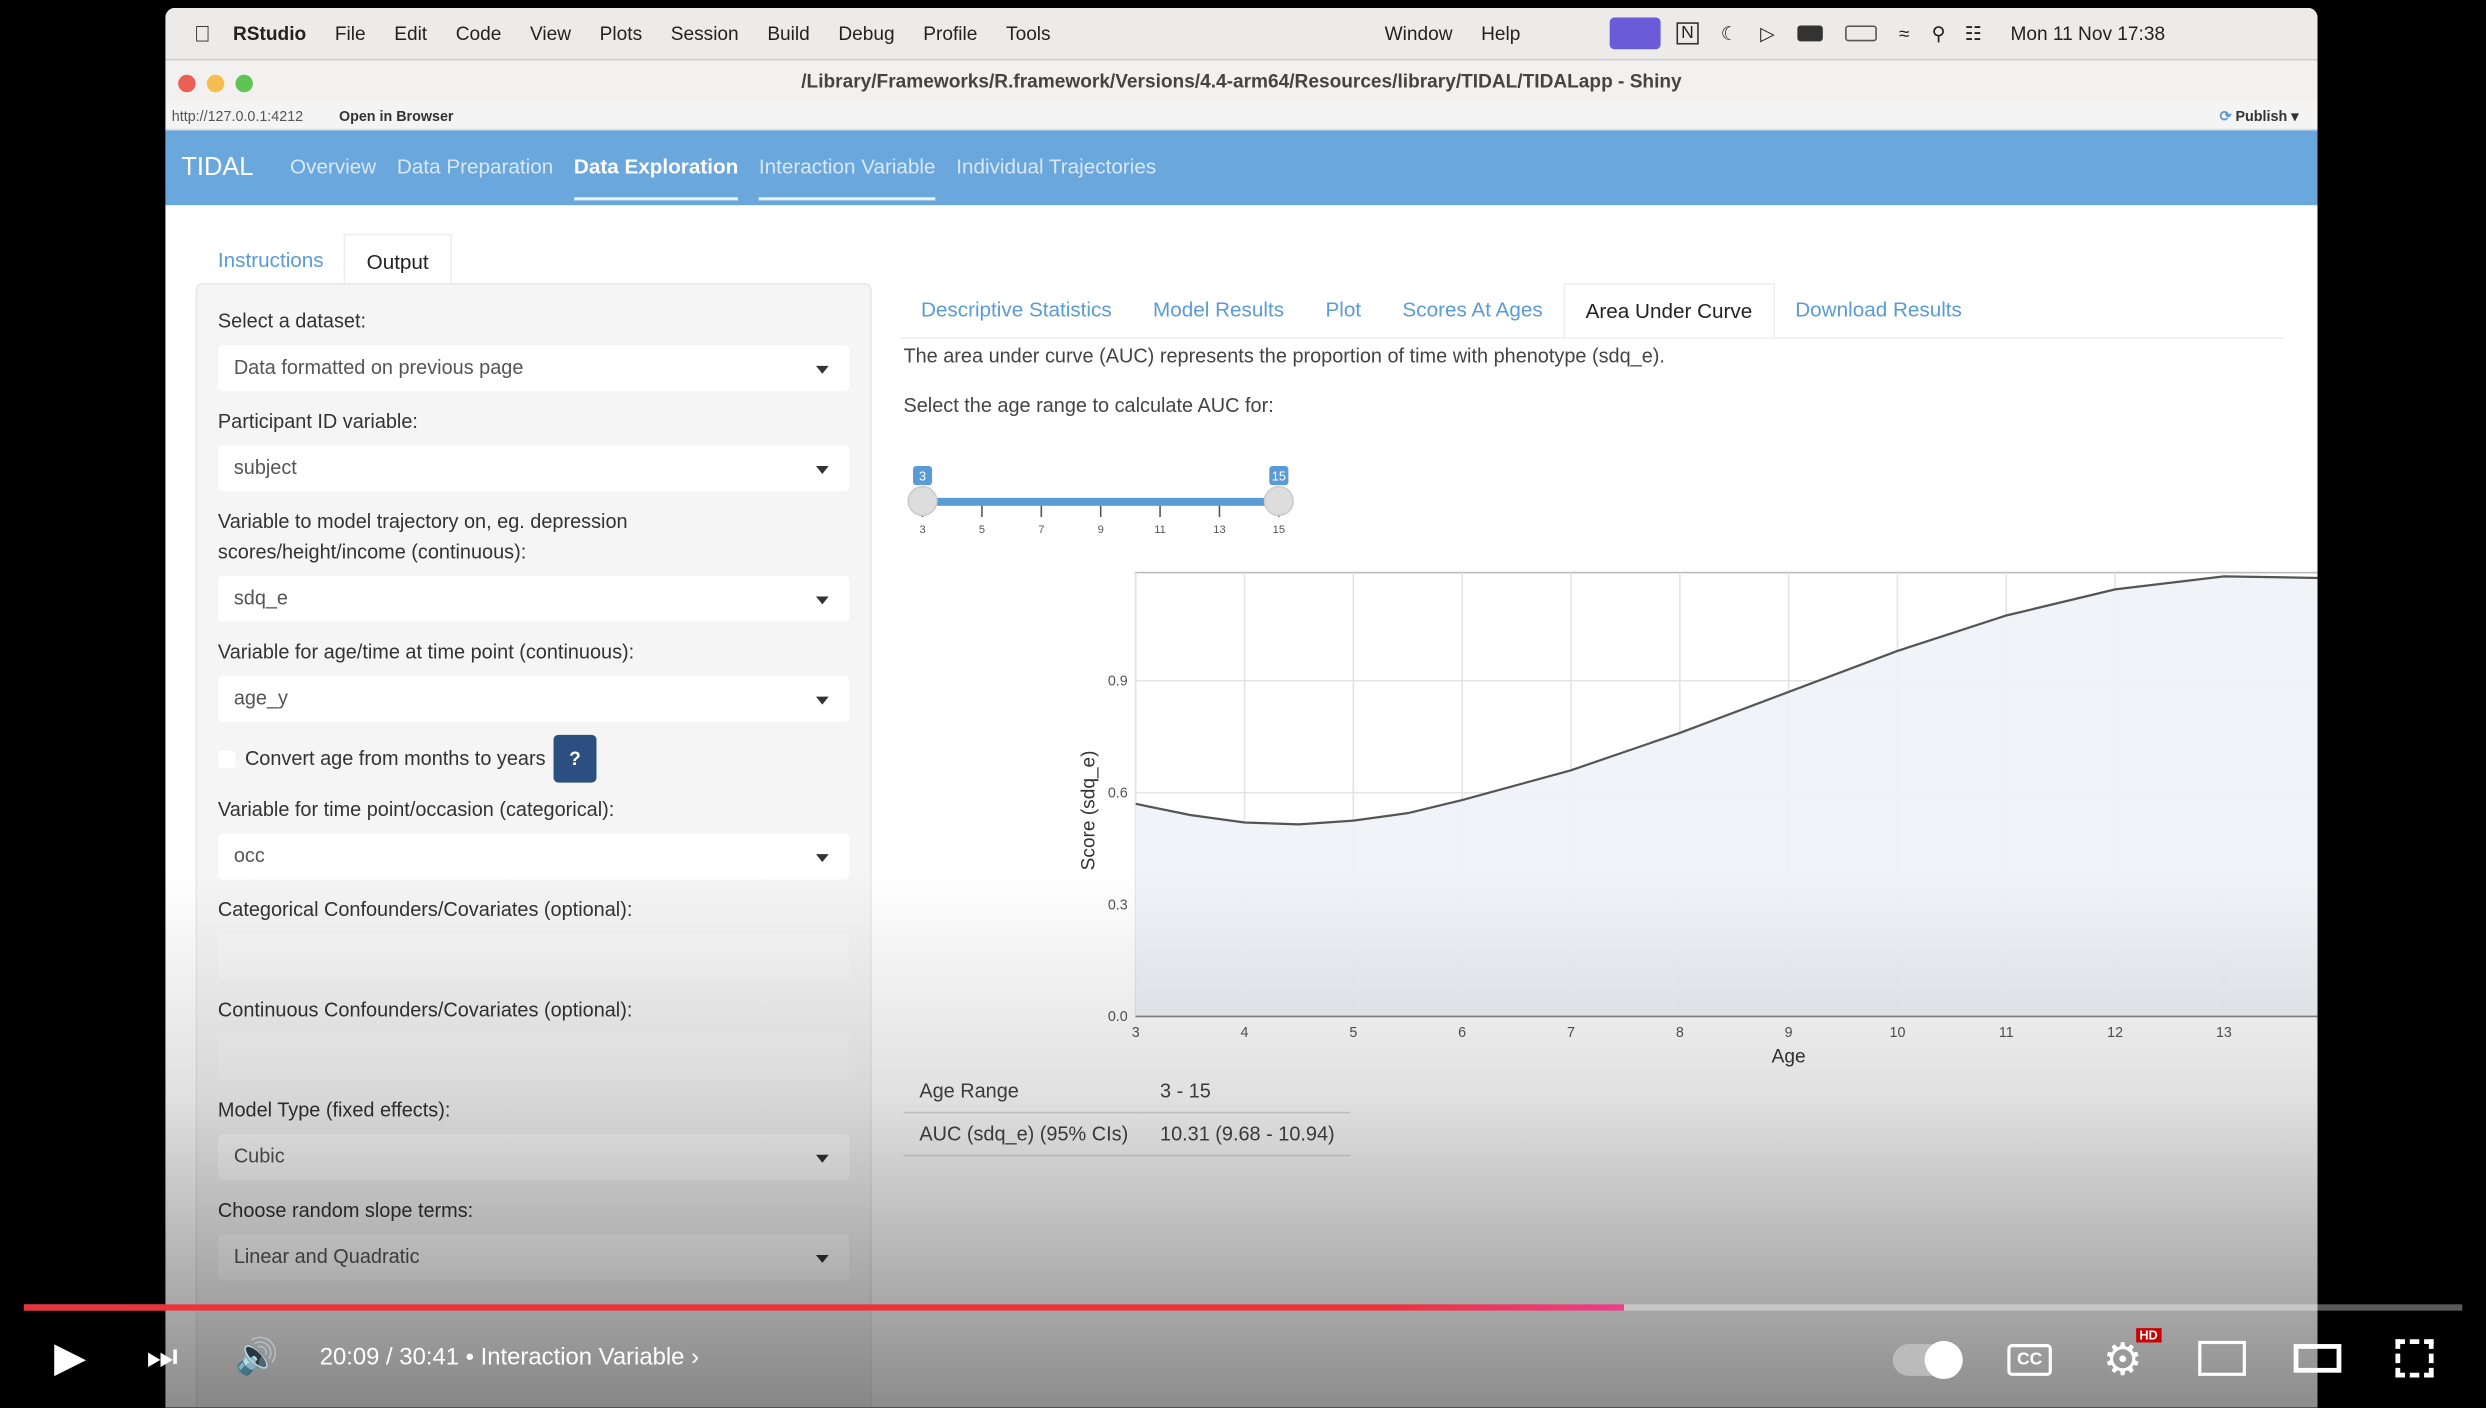  What do you see at coordinates (533, 468) in the screenshot?
I see `id-select: subject` at bounding box center [533, 468].